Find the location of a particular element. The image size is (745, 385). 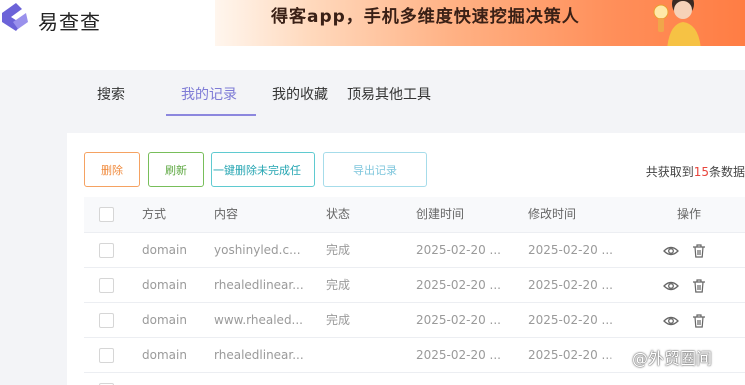

delete-unfinished-button: 一键删除未完成任 is located at coordinates (263, 169).